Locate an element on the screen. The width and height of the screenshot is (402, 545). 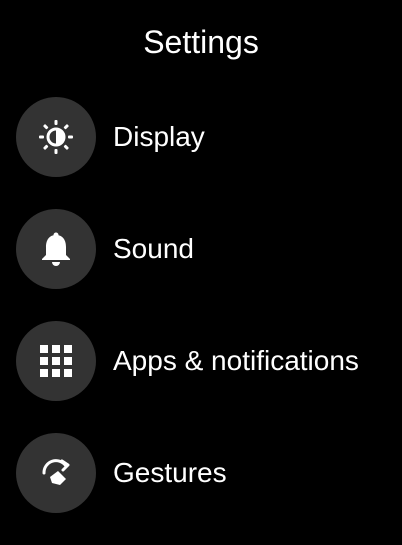
settings-item-label: Gestures is located at coordinates (170, 472).